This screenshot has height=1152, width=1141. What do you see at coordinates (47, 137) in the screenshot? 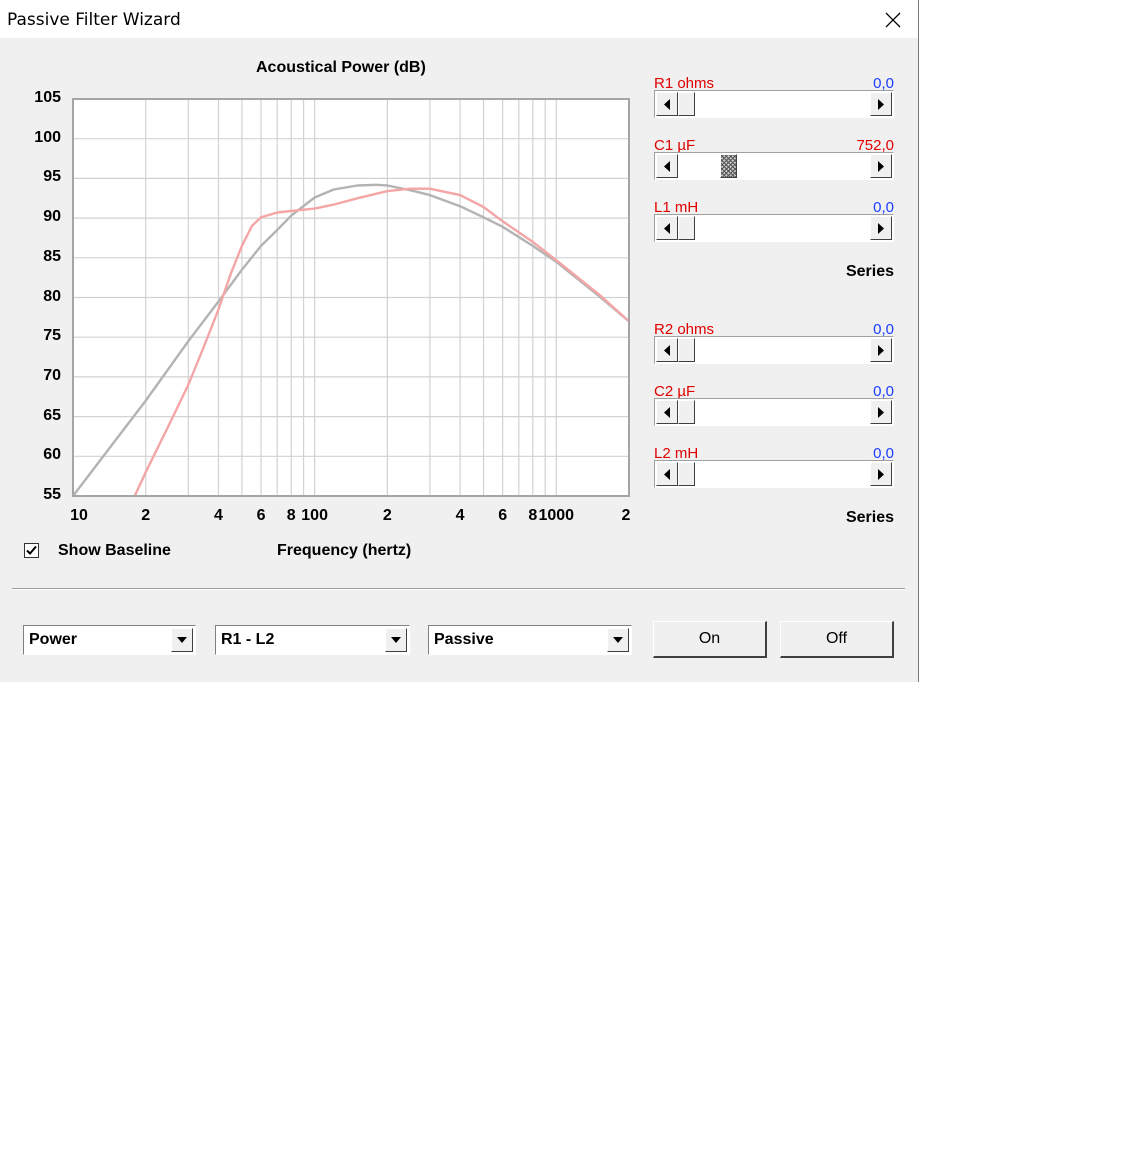
I see `y-tick-label: 100` at bounding box center [47, 137].